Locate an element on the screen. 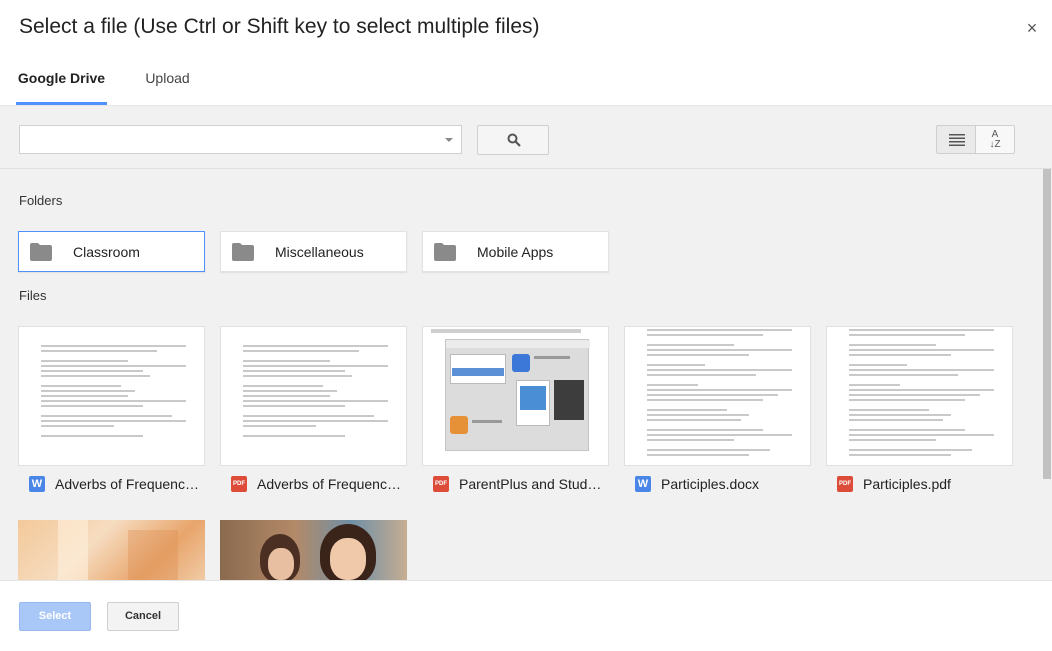 Image resolution: width=1052 pixels, height=651 pixels. file-name: Adverbs of Frequency.pdf is located at coordinates (329, 484).